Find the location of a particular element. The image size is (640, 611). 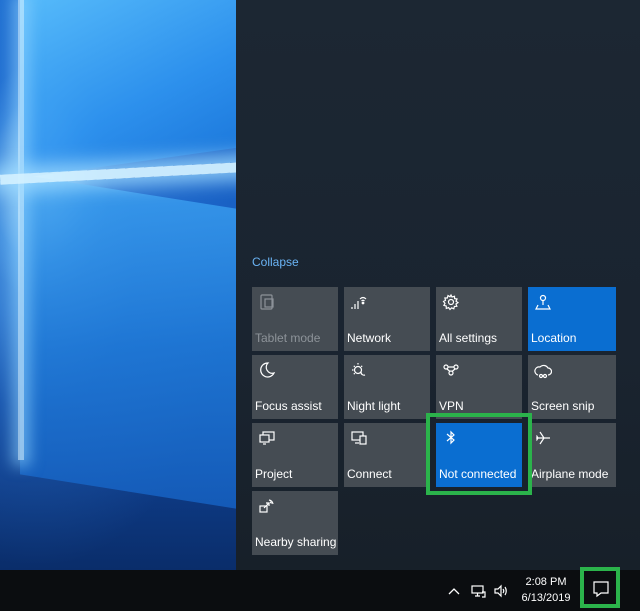

tile-night-light: Night light is located at coordinates (387, 387).